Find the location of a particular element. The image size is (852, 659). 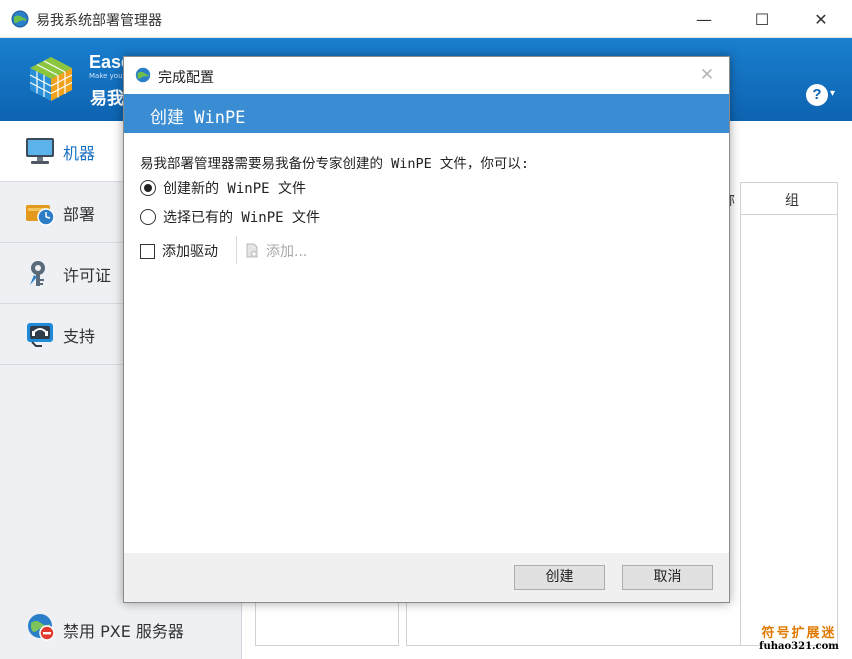

dialog-footer: 创建 取消 is located at coordinates (426, 577).